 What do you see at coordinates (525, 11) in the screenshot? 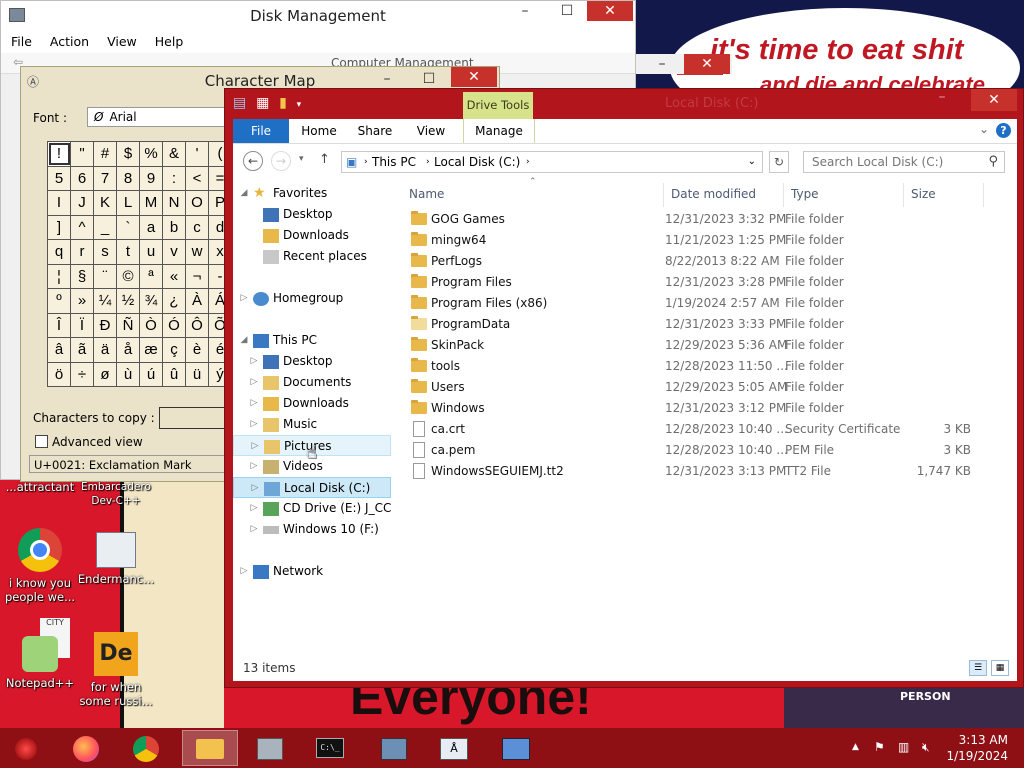
I see `disk-management-minimize-button: –` at bounding box center [525, 11].